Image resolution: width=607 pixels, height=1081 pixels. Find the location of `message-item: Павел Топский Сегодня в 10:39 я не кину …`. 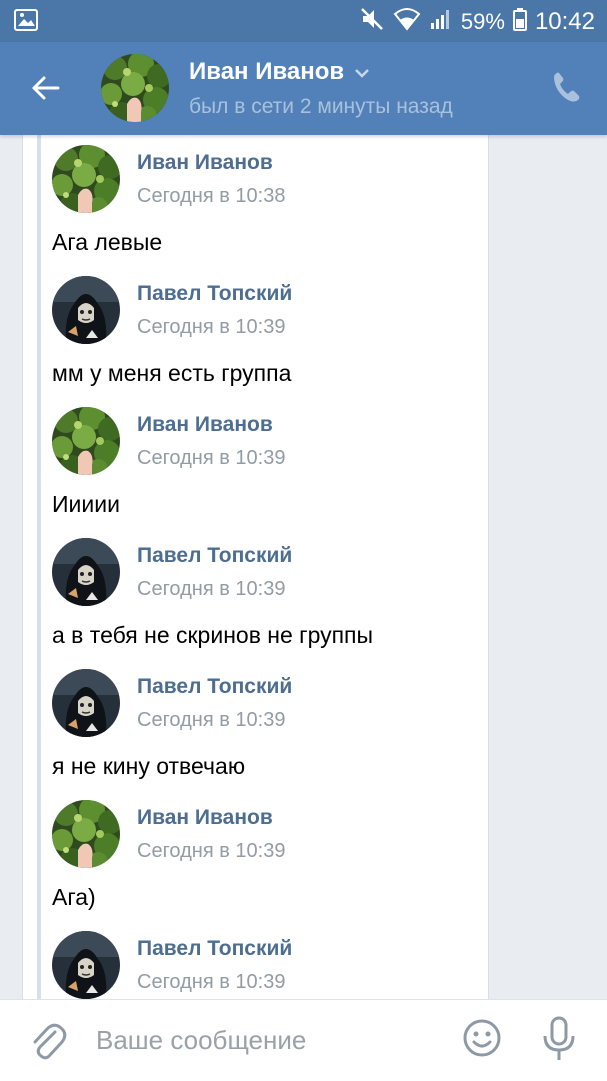

message-item: Павел Топский Сегодня в 10:39 я не кину … is located at coordinates (272, 724).